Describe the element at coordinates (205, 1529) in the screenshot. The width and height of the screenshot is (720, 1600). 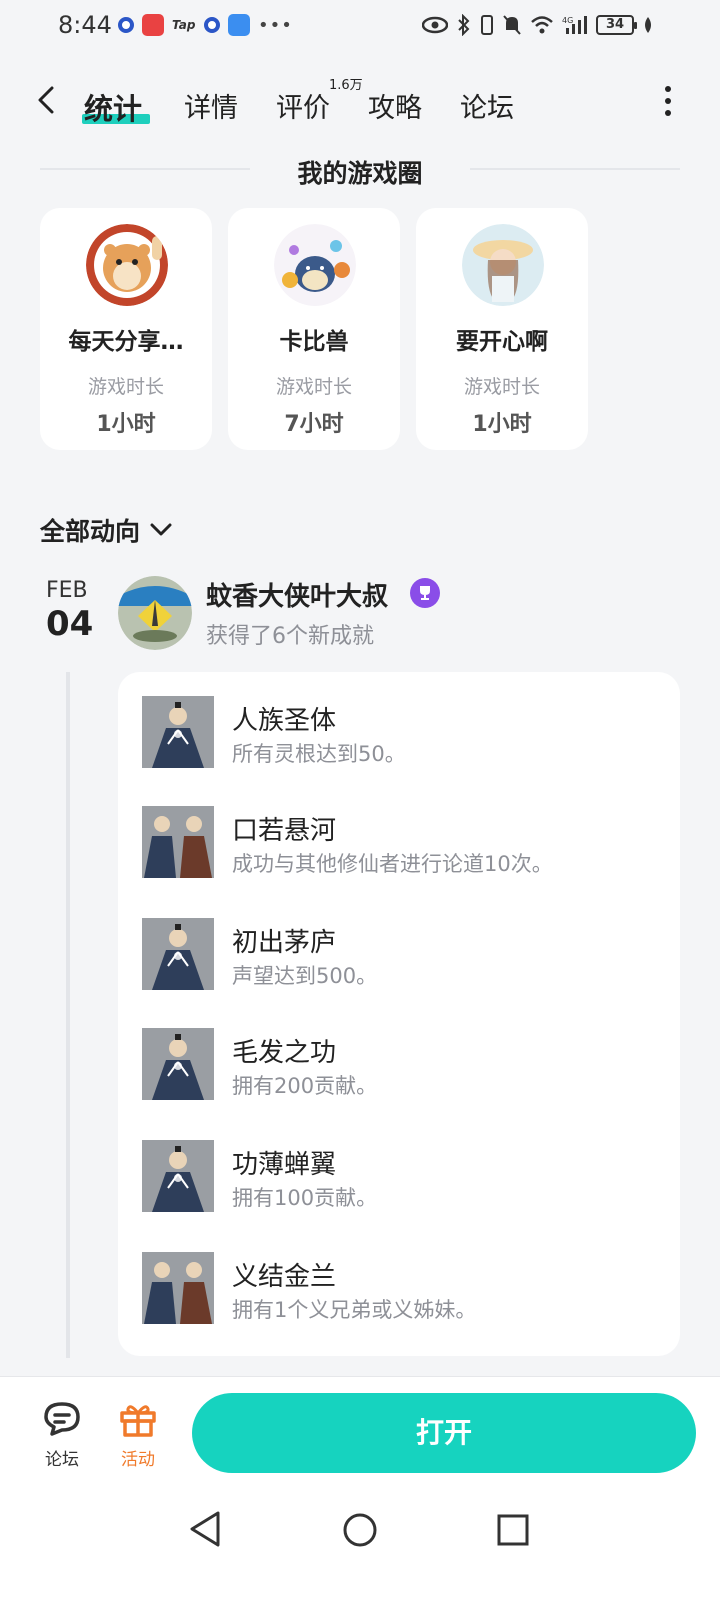
I see `nav-back-icon` at that location.